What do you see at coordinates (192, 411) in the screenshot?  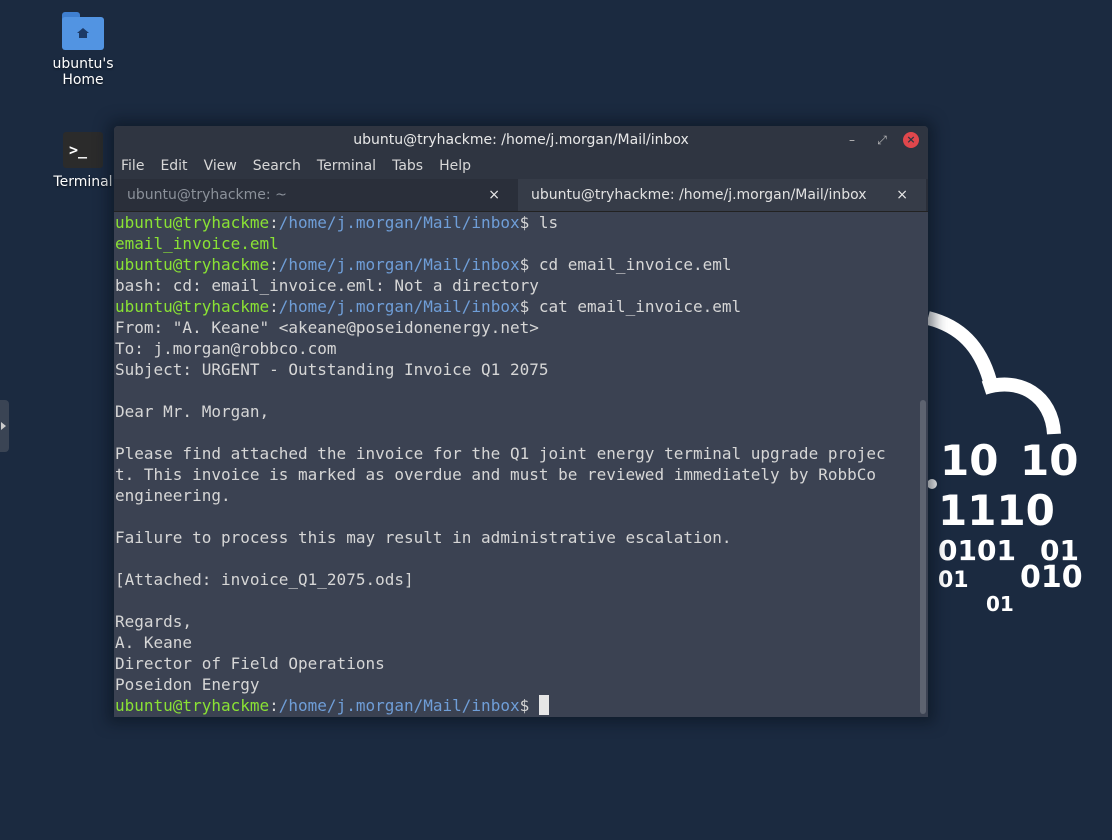 I see `email-line: Dear Mr. Morgan,` at bounding box center [192, 411].